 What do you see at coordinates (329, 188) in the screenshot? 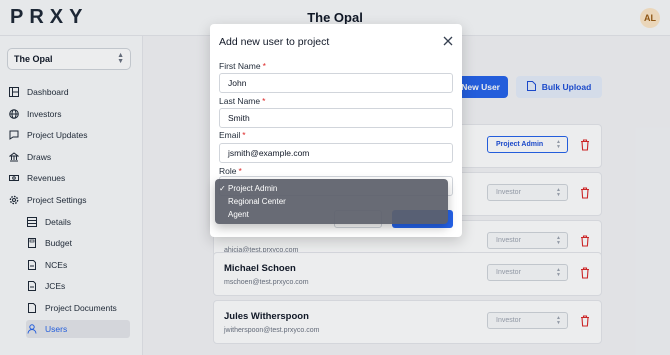
I see `role-option-project-admin: ✓ Project Admin` at bounding box center [329, 188].